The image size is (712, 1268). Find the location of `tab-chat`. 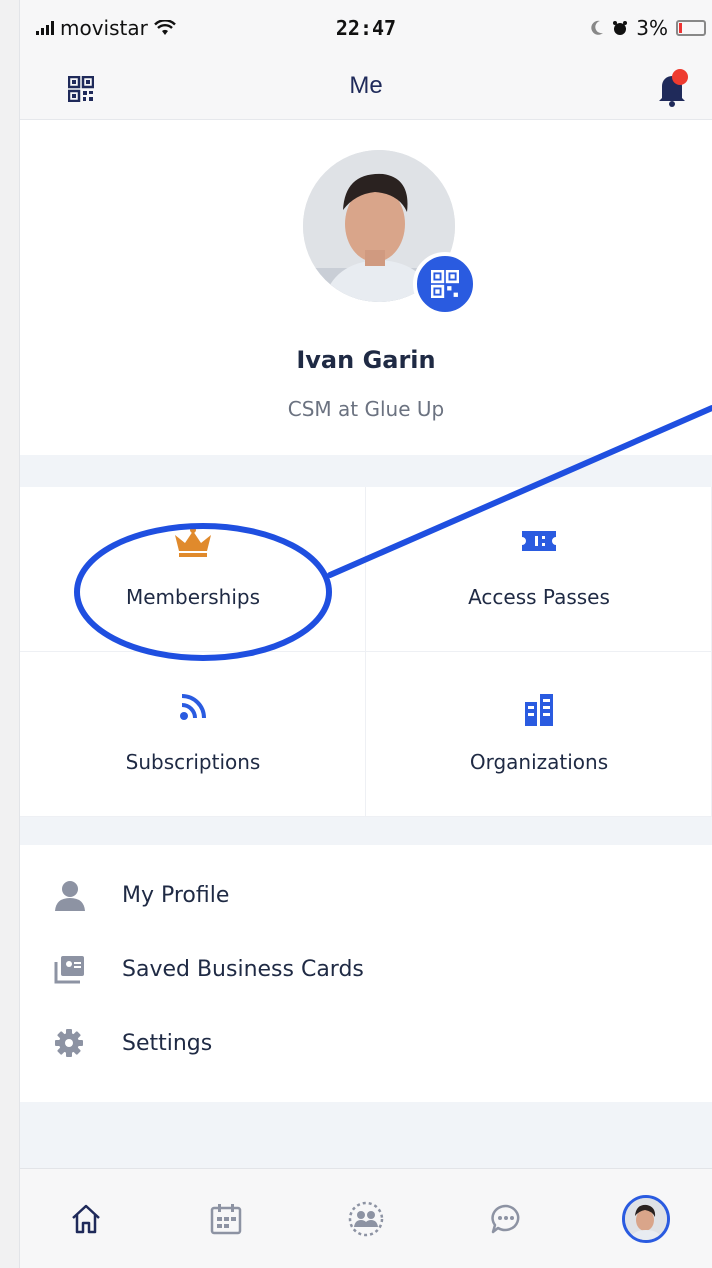

tab-chat is located at coordinates (506, 1219).